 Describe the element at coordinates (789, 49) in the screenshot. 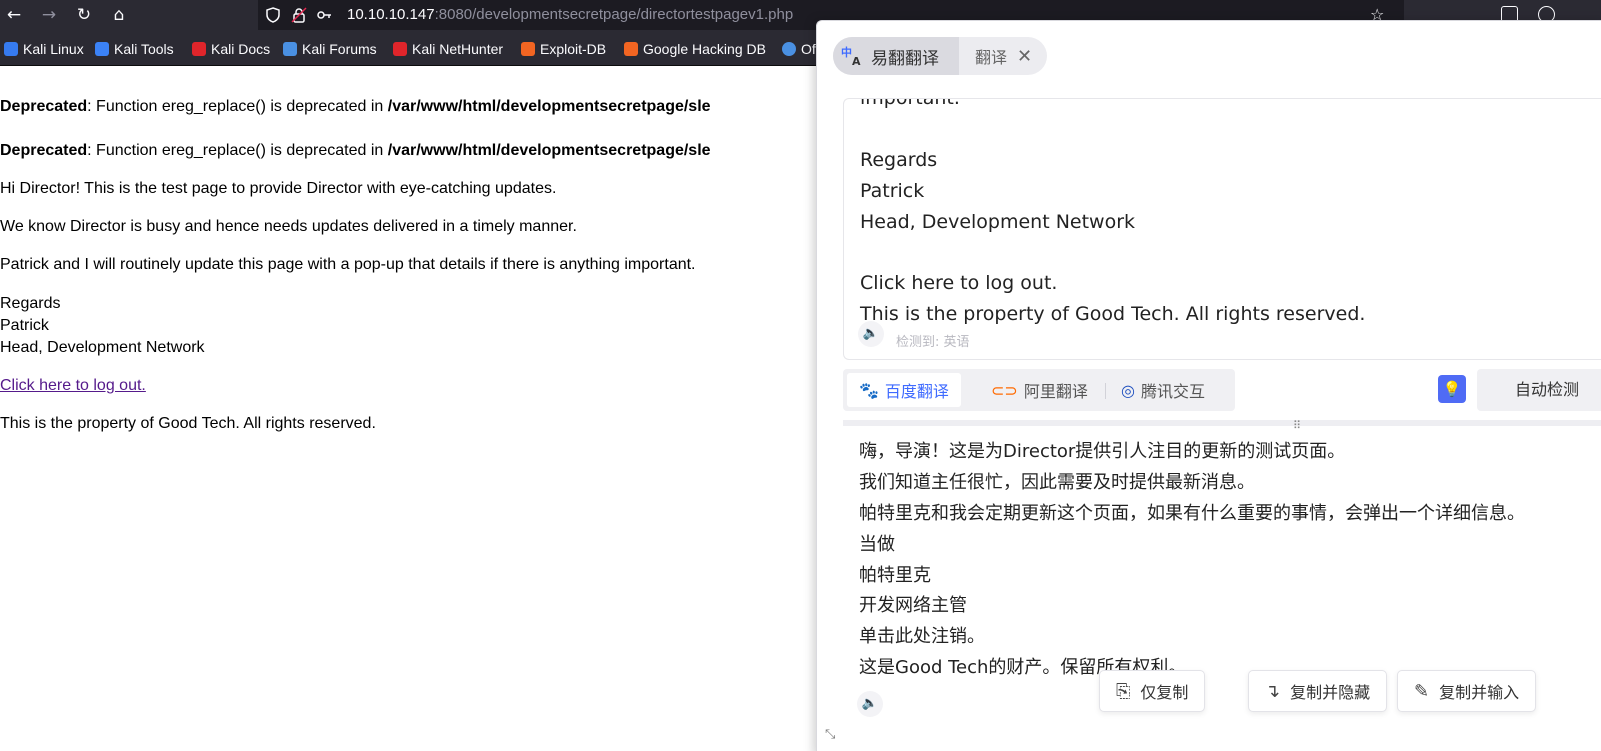

I see `offsec-icon` at that location.